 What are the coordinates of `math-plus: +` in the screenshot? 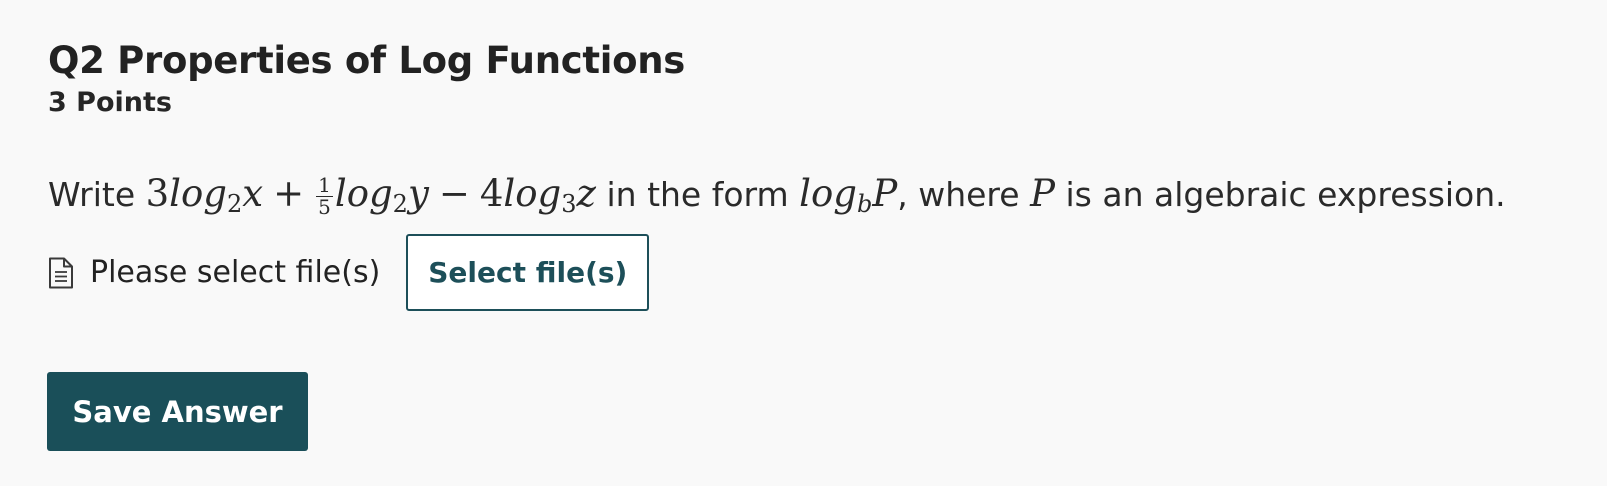 It's located at (289, 193).